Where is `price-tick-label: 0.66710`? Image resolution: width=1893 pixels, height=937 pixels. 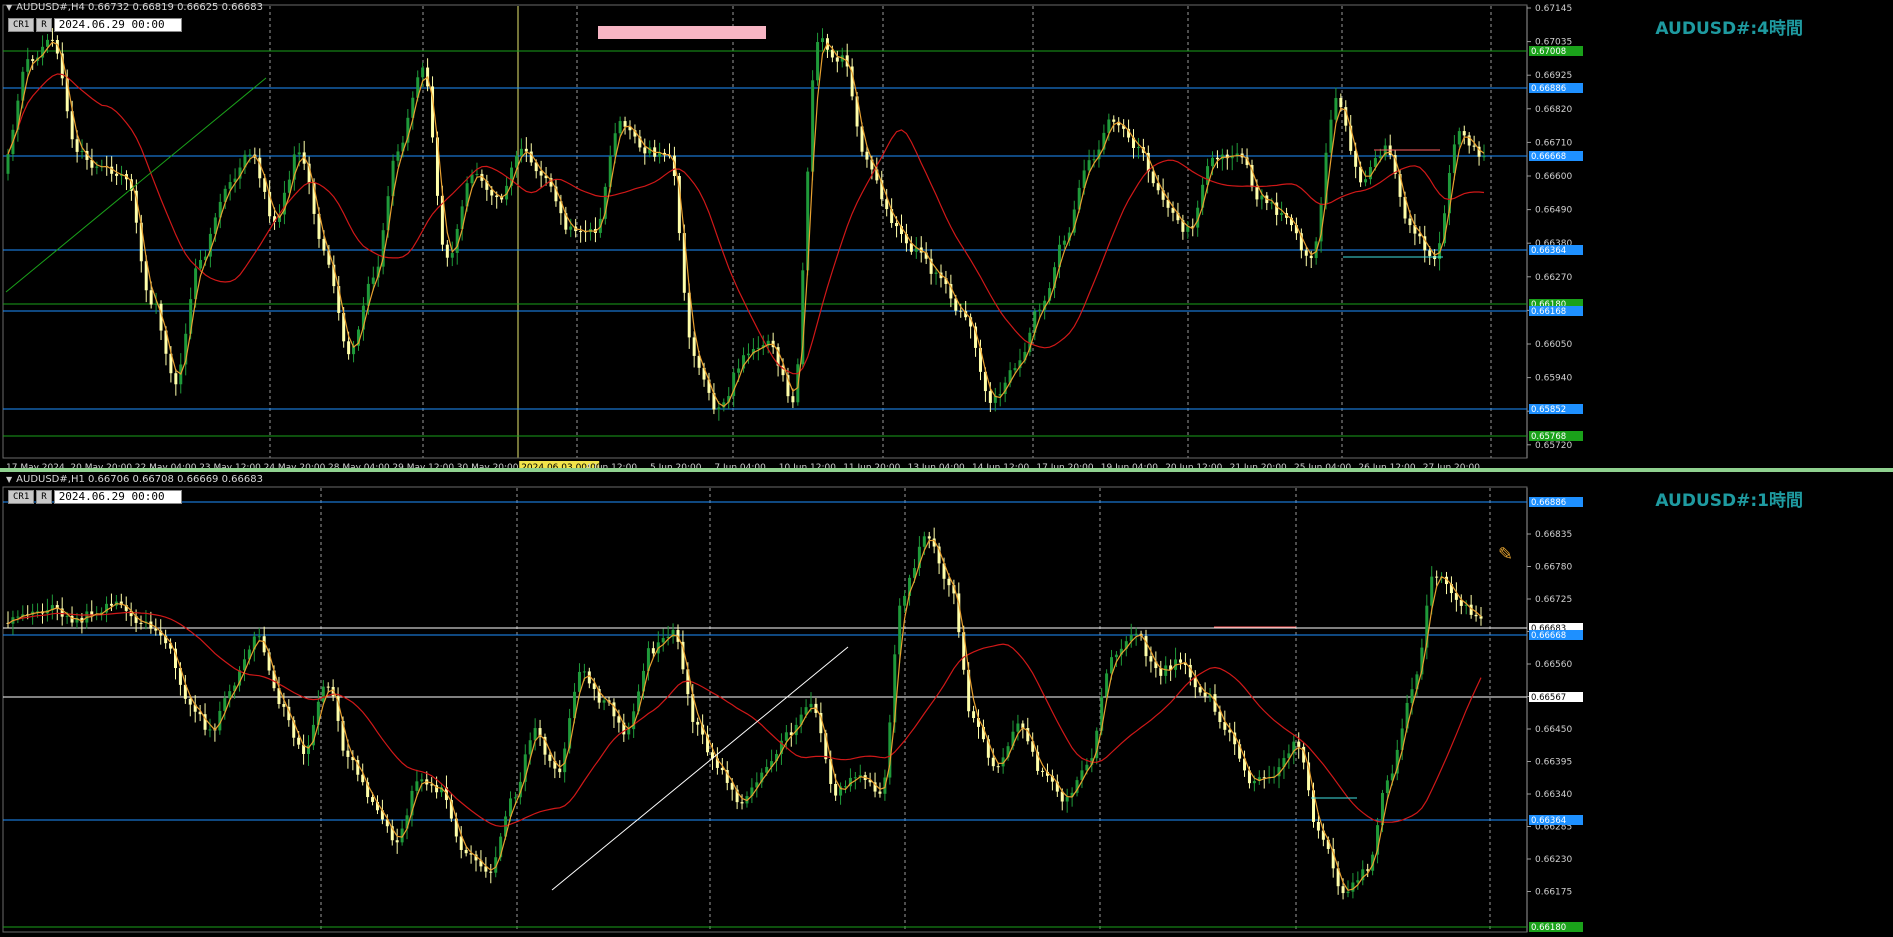 price-tick-label: 0.66710 is located at coordinates (1553, 143).